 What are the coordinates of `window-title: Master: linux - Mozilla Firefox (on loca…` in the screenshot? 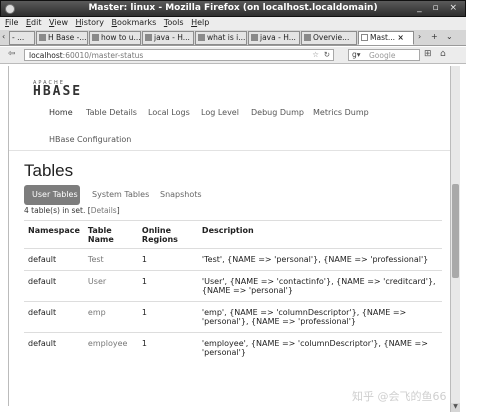 It's located at (233, 8).